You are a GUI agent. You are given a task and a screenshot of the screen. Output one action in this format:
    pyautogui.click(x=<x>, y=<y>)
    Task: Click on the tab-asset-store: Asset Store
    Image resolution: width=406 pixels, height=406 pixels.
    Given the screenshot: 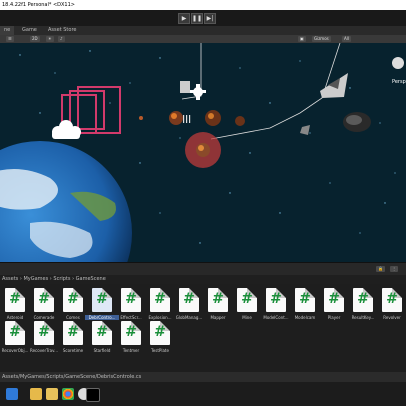 What is the action you would take?
    pyautogui.click(x=62, y=30)
    